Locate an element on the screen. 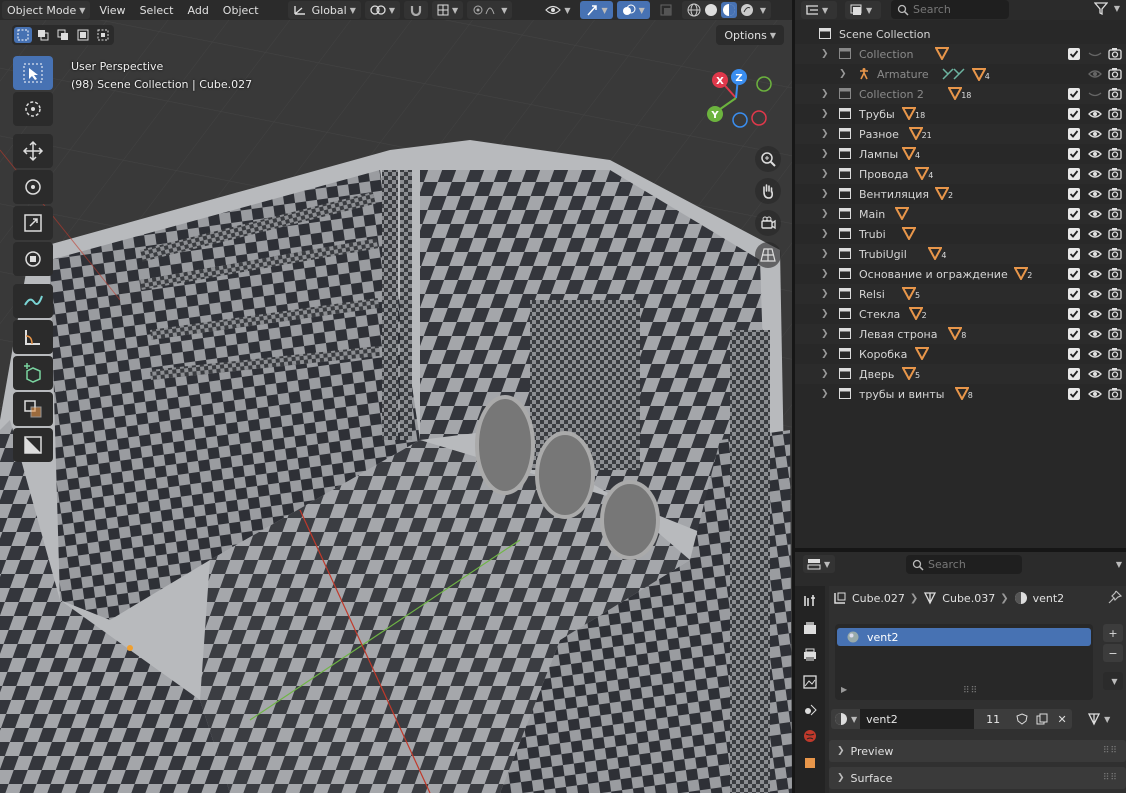  camera-view-button is located at coordinates (768, 223).